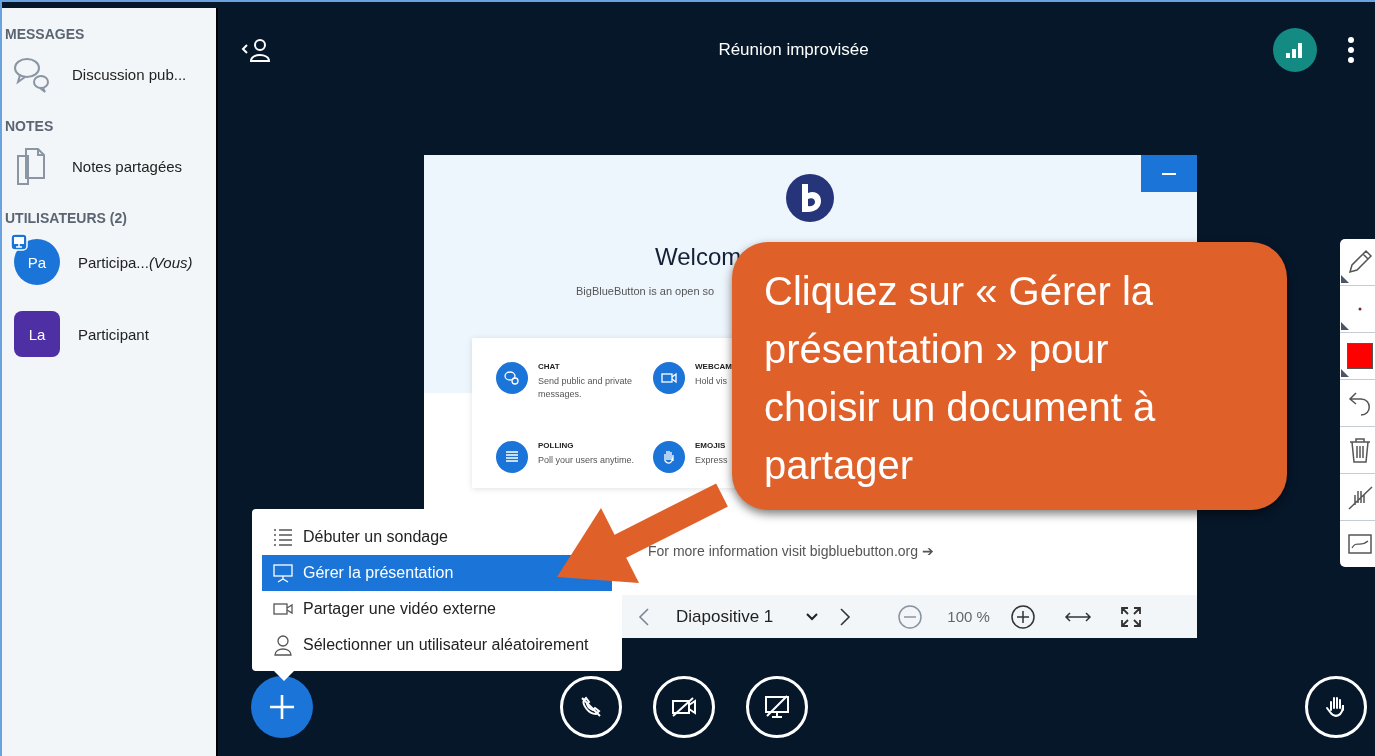 The width and height of the screenshot is (1375, 756). Describe the element at coordinates (1169, 173) in the screenshot. I see `minus-icon` at that location.